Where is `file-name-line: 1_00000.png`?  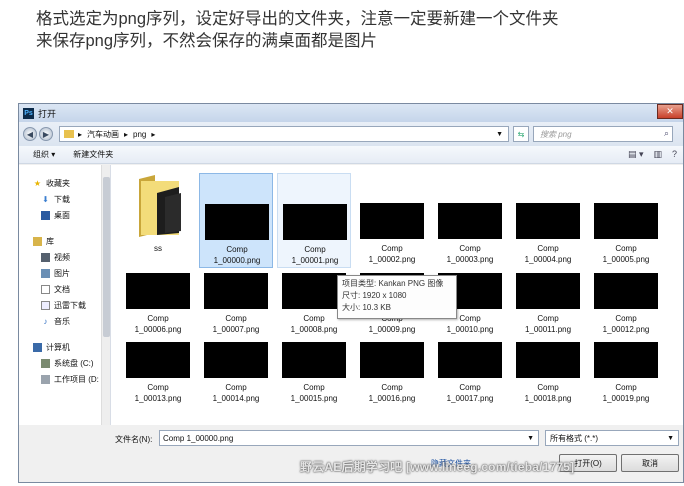
file-name-line: 1_00000.png is located at coordinates (237, 260).